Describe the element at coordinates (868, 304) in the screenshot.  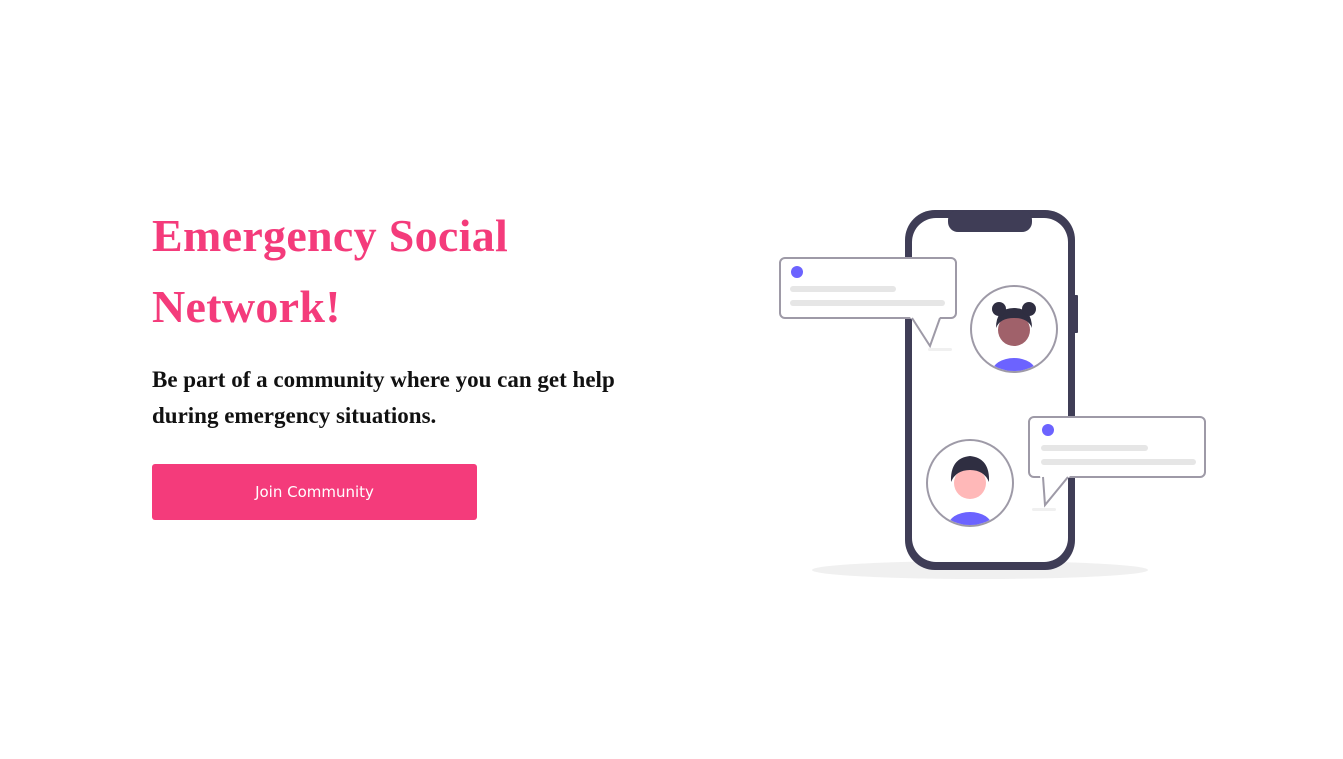
I see `chat-bubble-left` at that location.